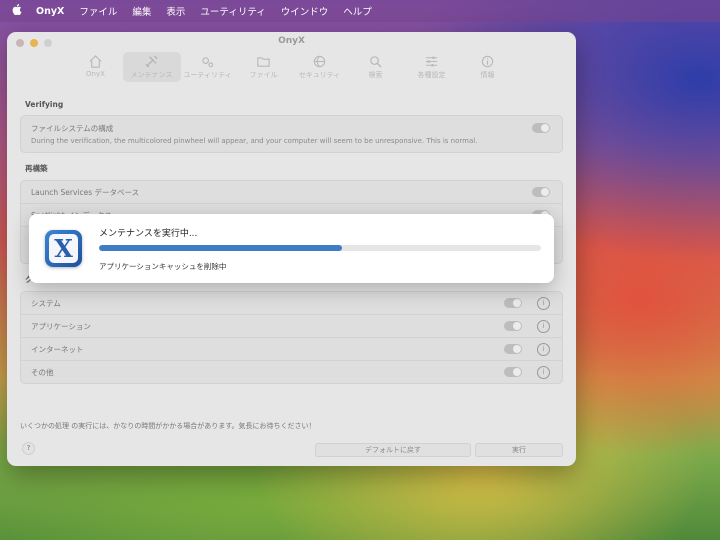 The height and width of the screenshot is (540, 720). Describe the element at coordinates (487, 61) in the screenshot. I see `info-icon` at that location.